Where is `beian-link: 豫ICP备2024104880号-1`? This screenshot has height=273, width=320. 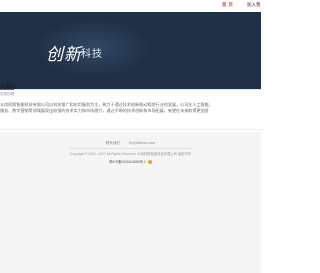
beian-link: 豫ICP备2024104880号-1 is located at coordinates (127, 162).